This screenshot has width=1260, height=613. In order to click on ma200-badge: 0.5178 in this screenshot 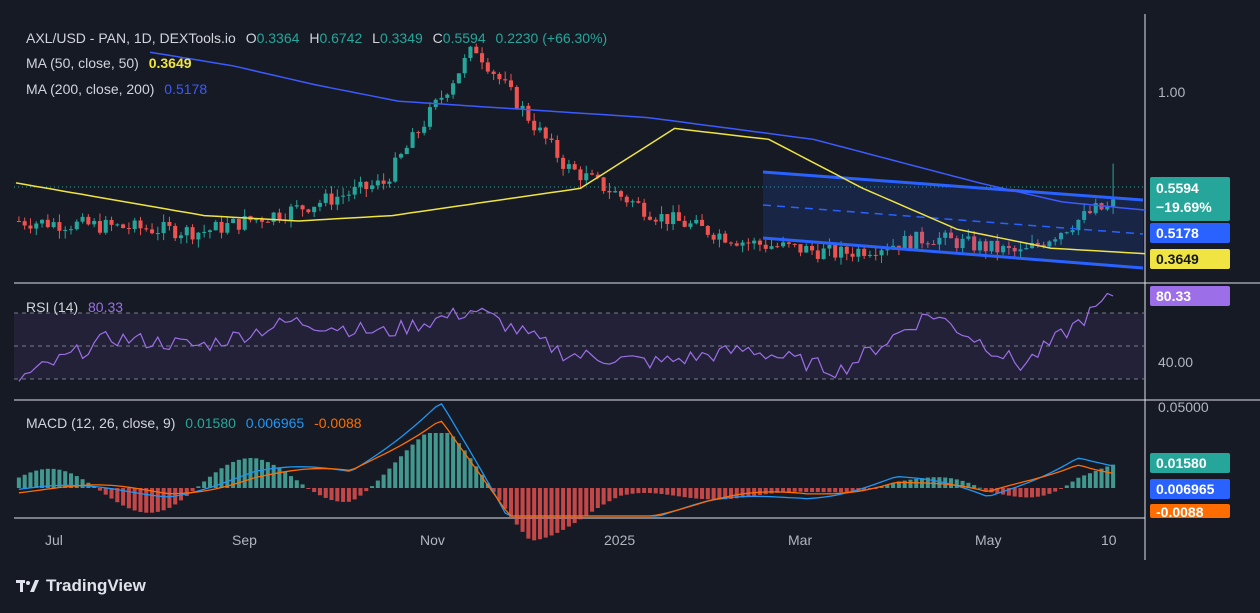, I will do `click(1190, 233)`.